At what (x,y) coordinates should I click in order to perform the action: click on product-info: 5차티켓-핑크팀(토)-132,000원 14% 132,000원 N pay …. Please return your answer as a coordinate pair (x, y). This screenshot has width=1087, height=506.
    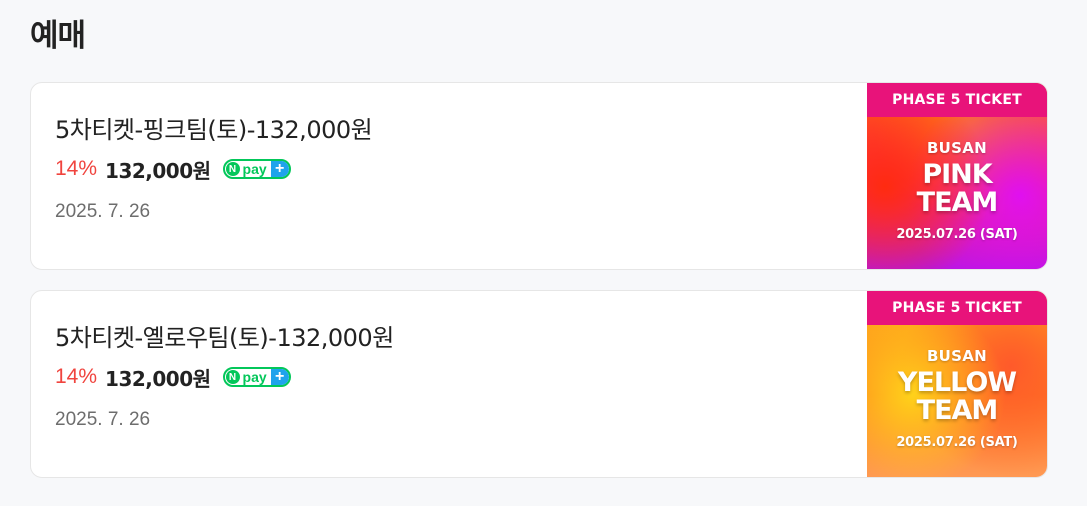
    Looking at the image, I should click on (214, 169).